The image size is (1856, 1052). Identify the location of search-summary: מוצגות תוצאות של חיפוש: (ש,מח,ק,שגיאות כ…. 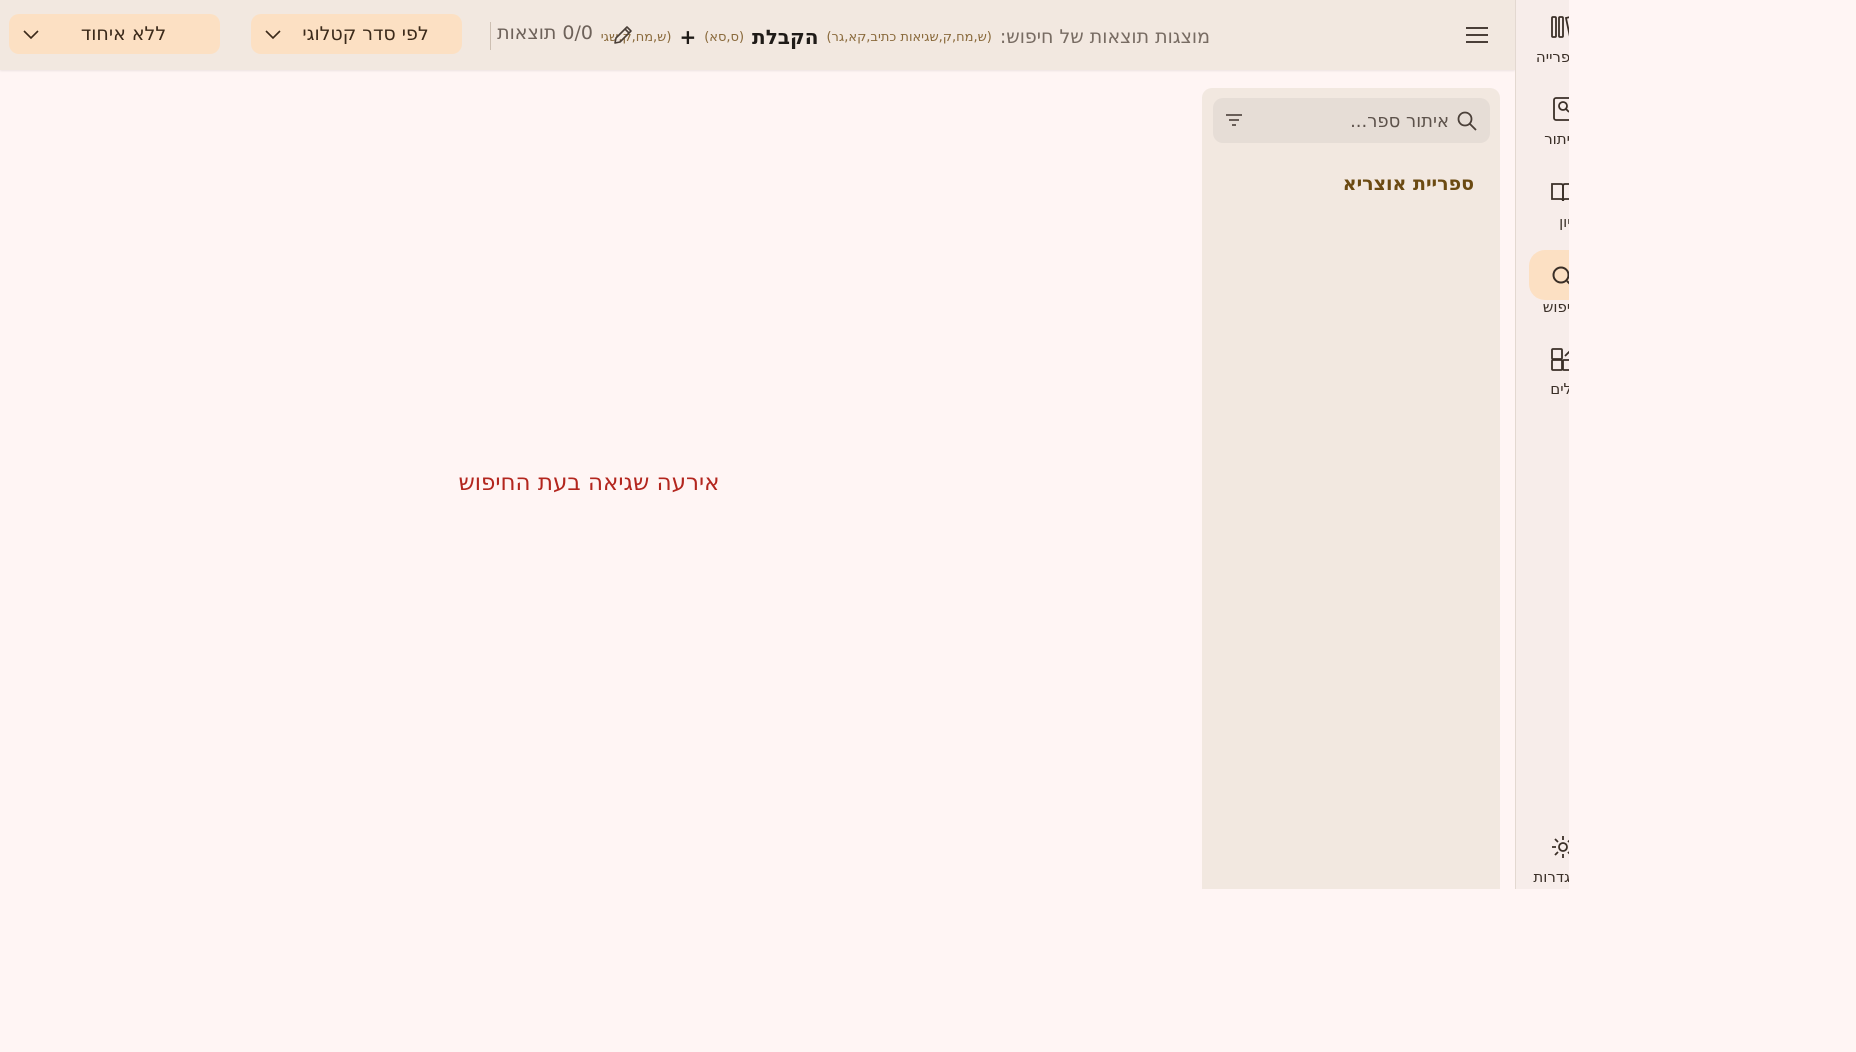
(905, 37).